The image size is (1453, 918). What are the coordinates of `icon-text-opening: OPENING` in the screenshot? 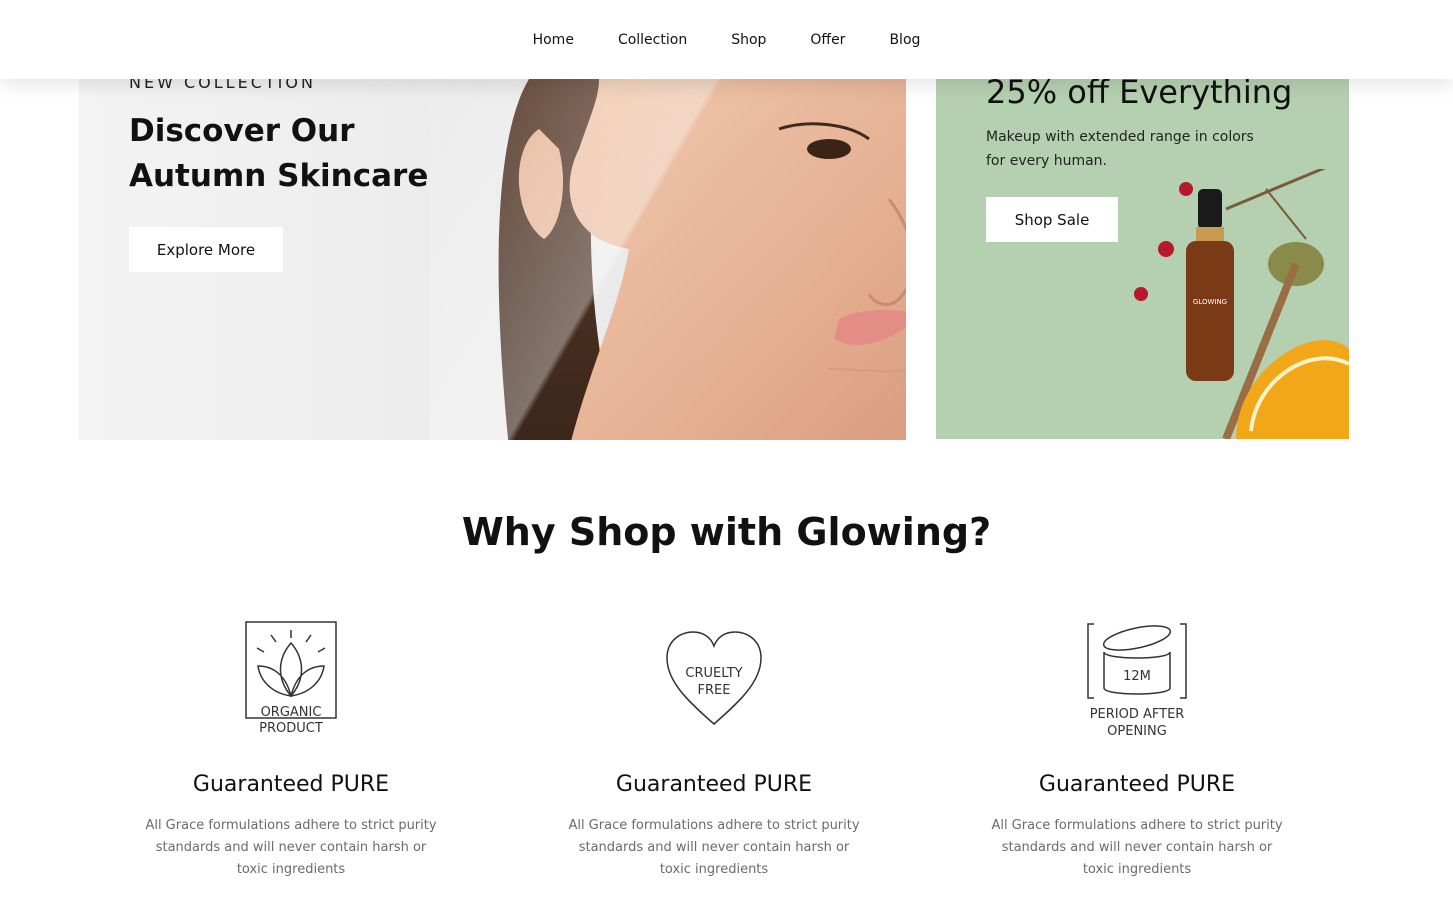 It's located at (1137, 731).